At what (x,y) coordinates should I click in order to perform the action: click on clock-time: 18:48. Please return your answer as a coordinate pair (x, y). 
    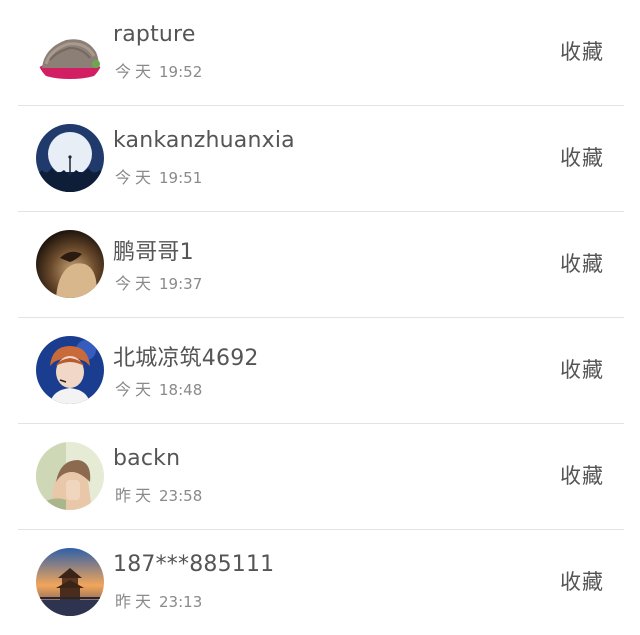
    Looking at the image, I should click on (181, 390).